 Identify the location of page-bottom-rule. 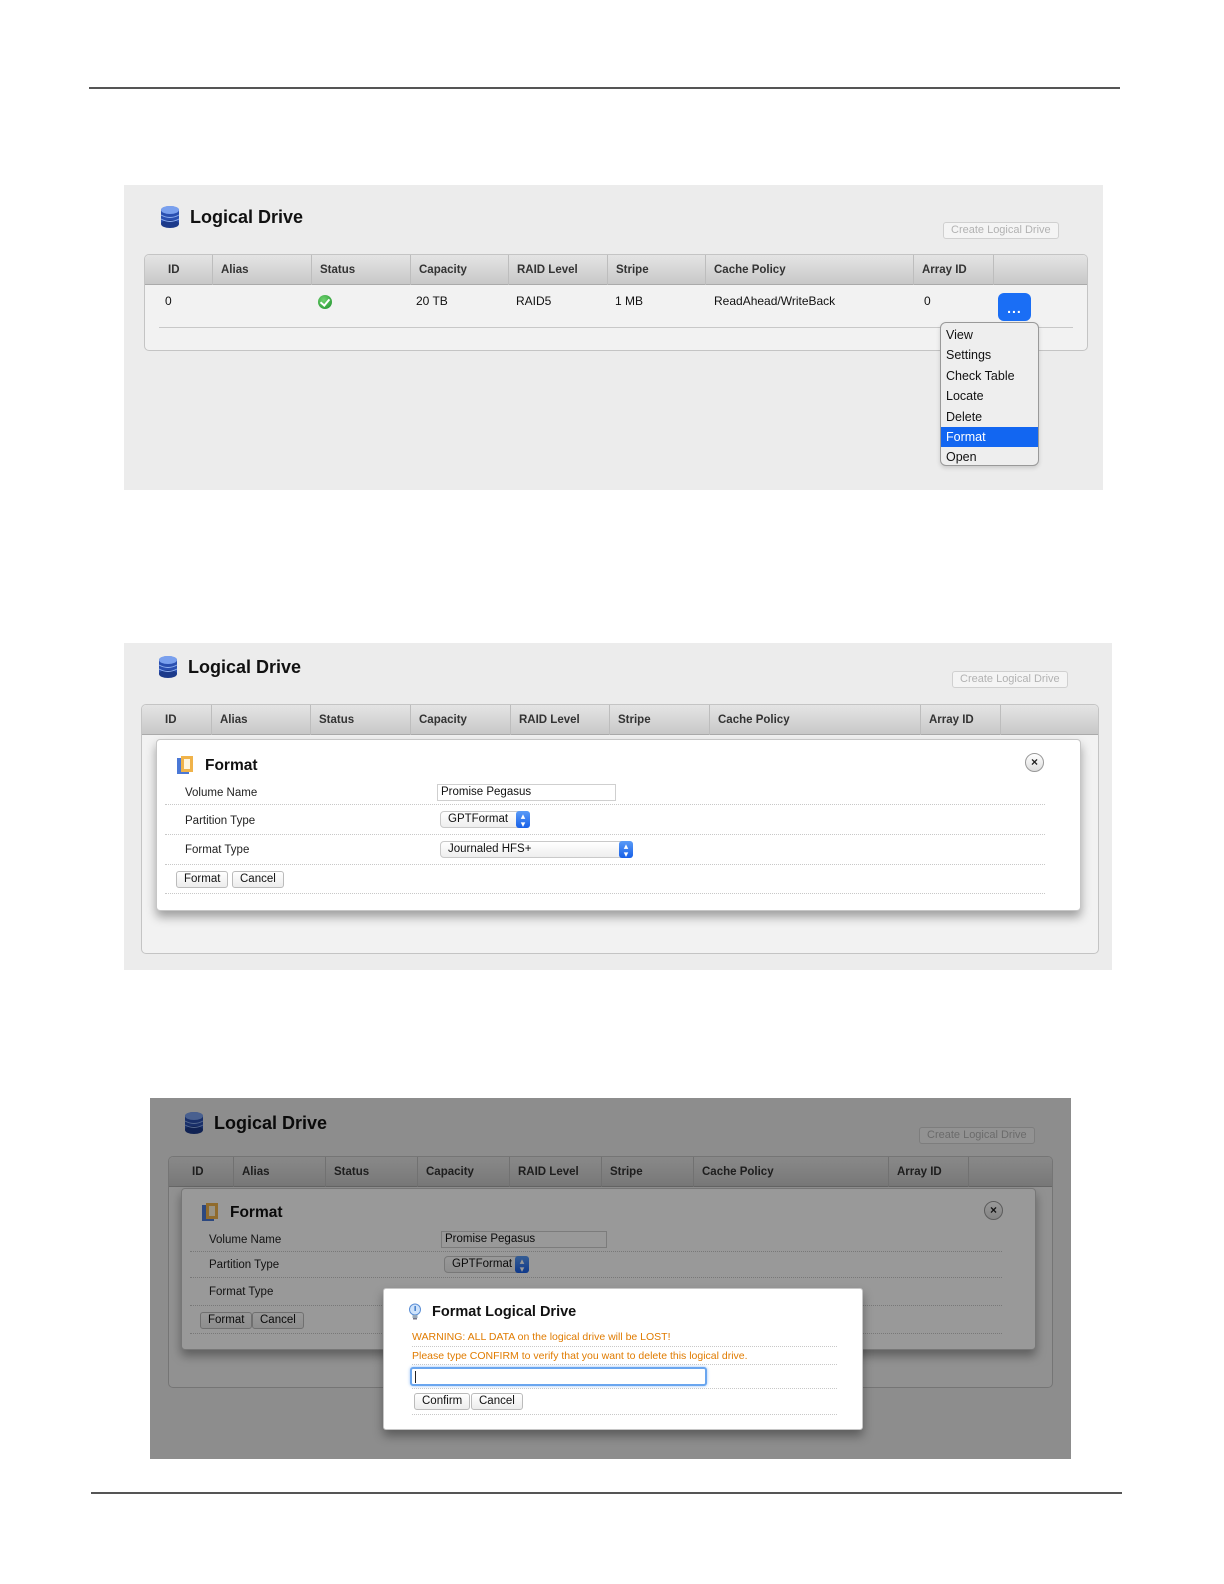
(606, 1493).